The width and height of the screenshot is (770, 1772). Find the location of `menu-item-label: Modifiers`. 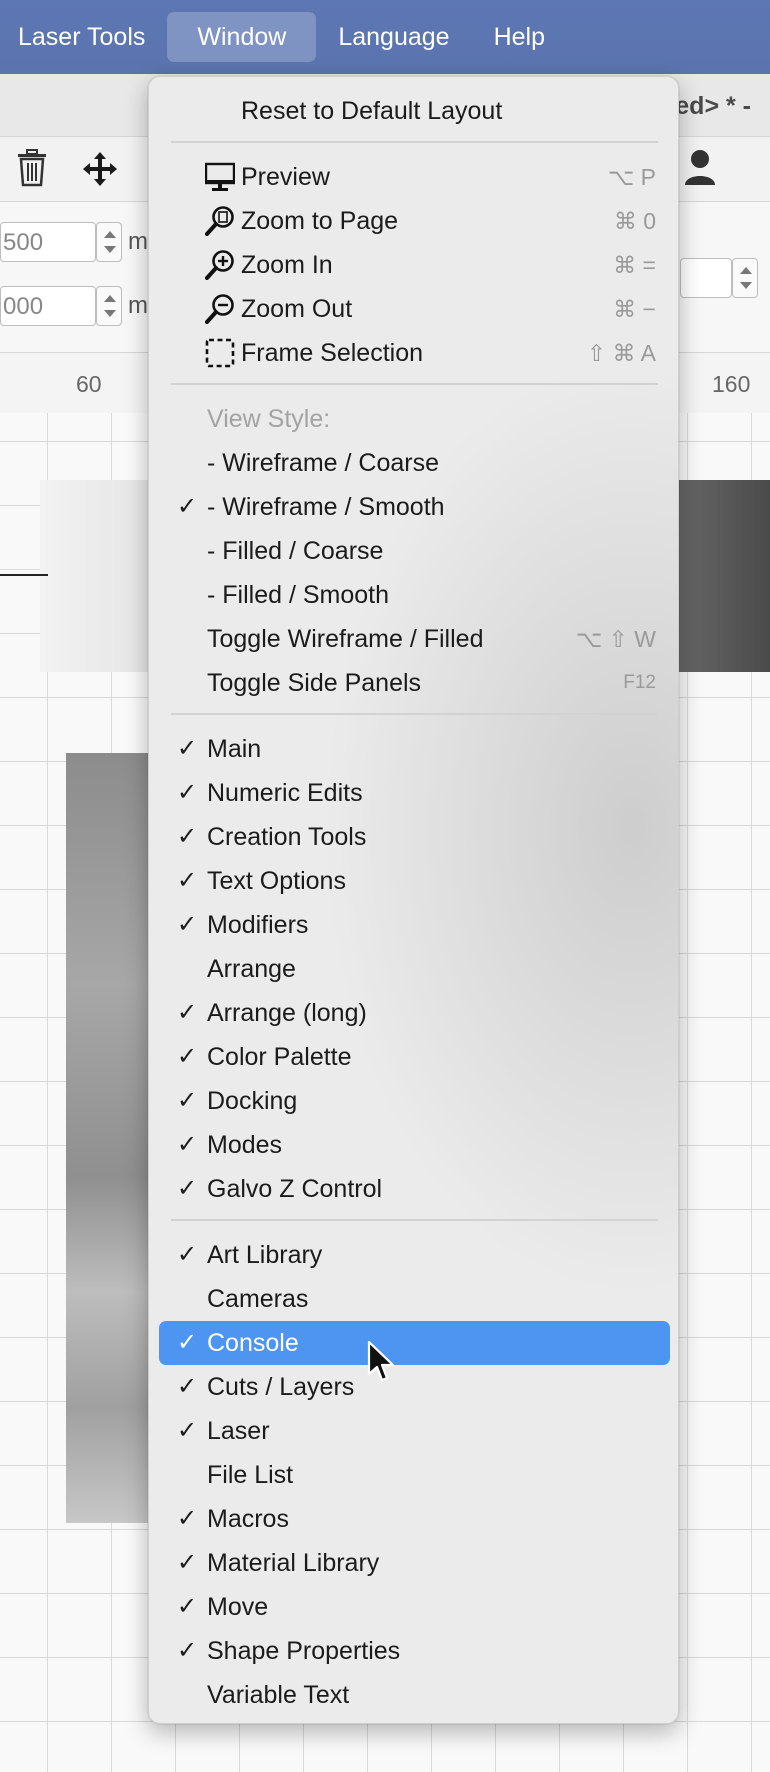

menu-item-label: Modifiers is located at coordinates (258, 925).